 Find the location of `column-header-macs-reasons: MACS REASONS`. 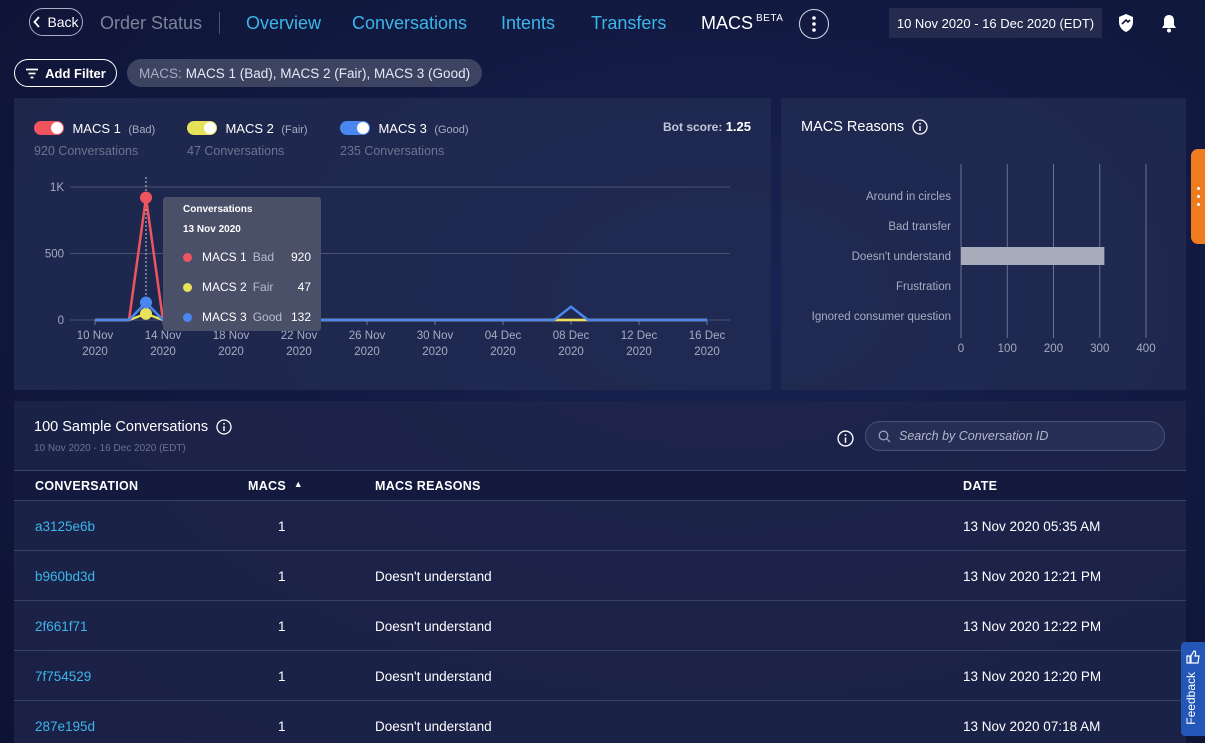

column-header-macs-reasons: MACS REASONS is located at coordinates (428, 486).